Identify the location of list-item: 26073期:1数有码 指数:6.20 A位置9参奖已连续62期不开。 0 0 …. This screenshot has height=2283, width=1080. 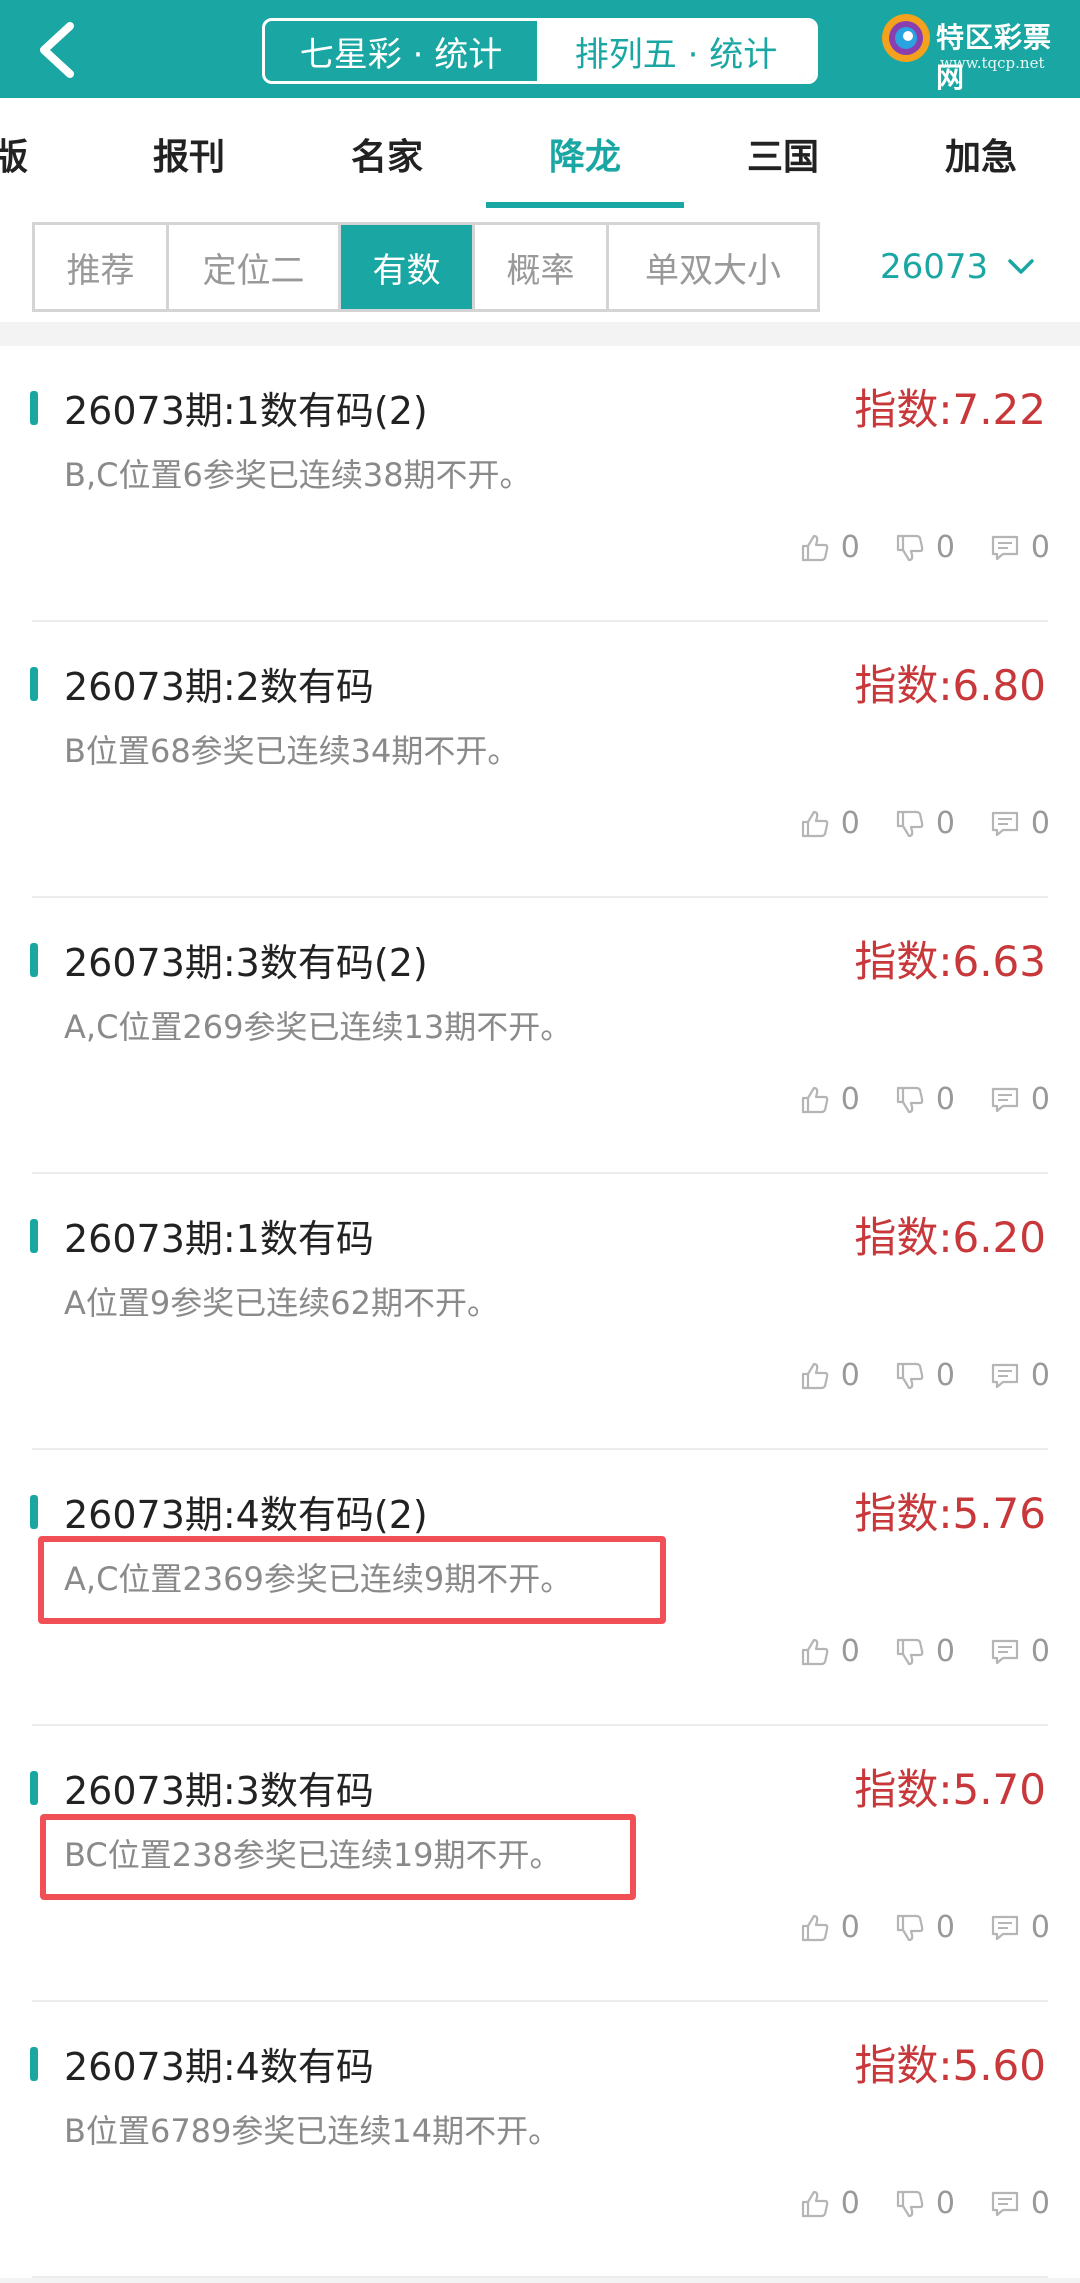
(540, 1312).